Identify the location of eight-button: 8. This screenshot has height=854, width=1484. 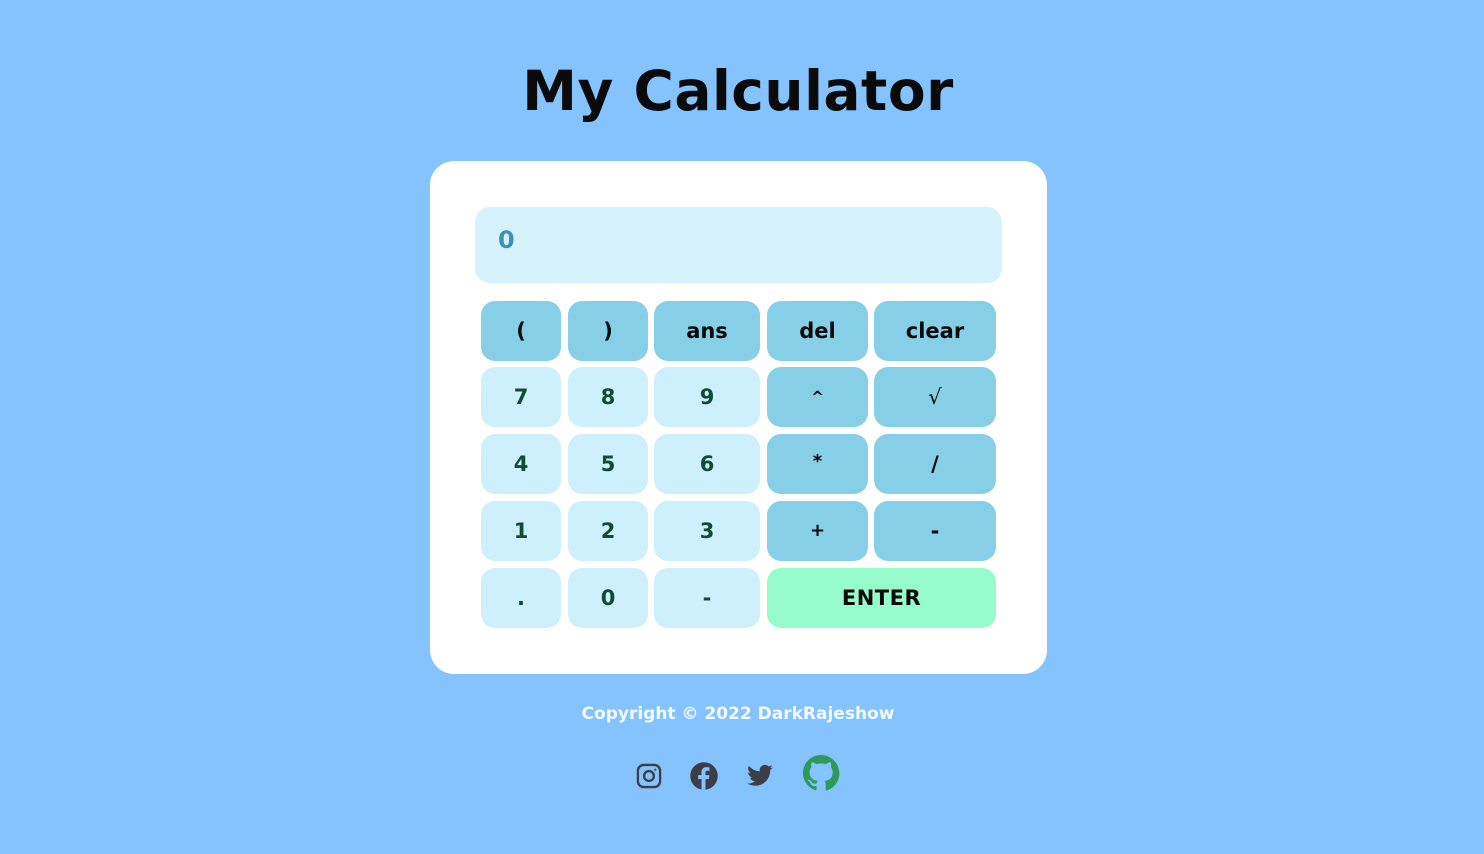
(608, 397).